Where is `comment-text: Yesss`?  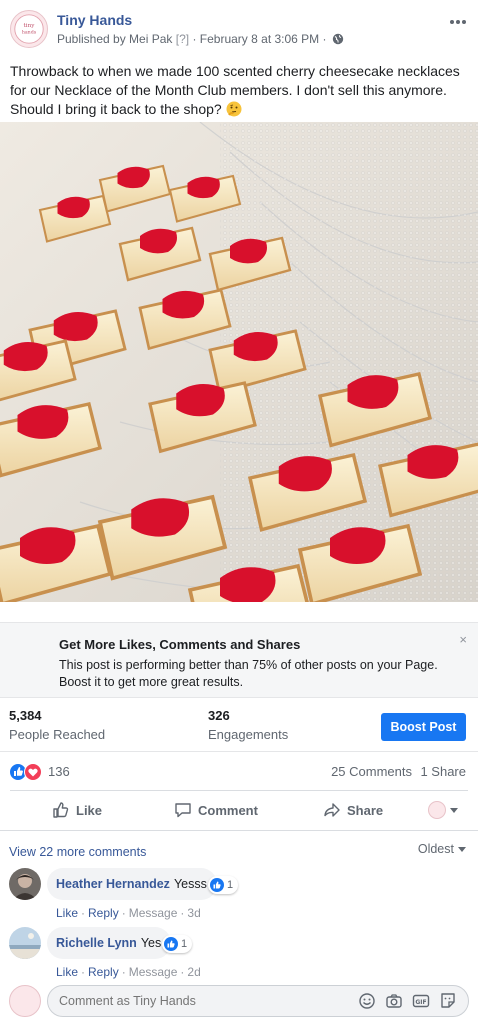
comment-text: Yesss is located at coordinates (190, 884).